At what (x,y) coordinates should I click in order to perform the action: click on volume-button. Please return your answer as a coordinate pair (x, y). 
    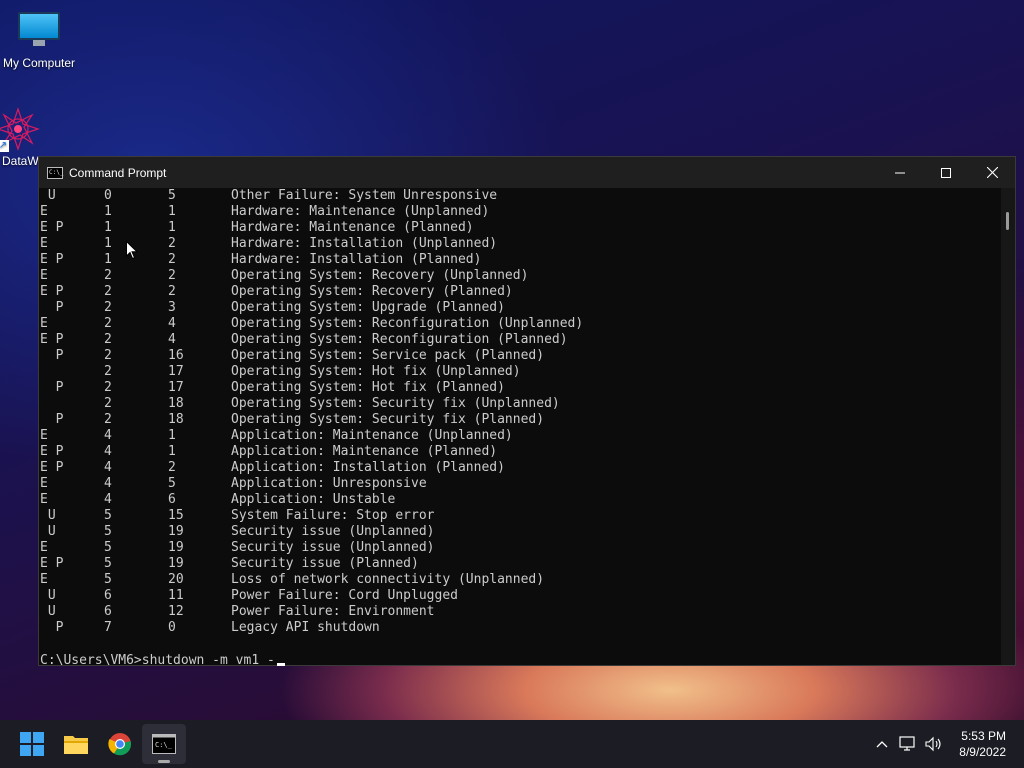
    Looking at the image, I should click on (934, 744).